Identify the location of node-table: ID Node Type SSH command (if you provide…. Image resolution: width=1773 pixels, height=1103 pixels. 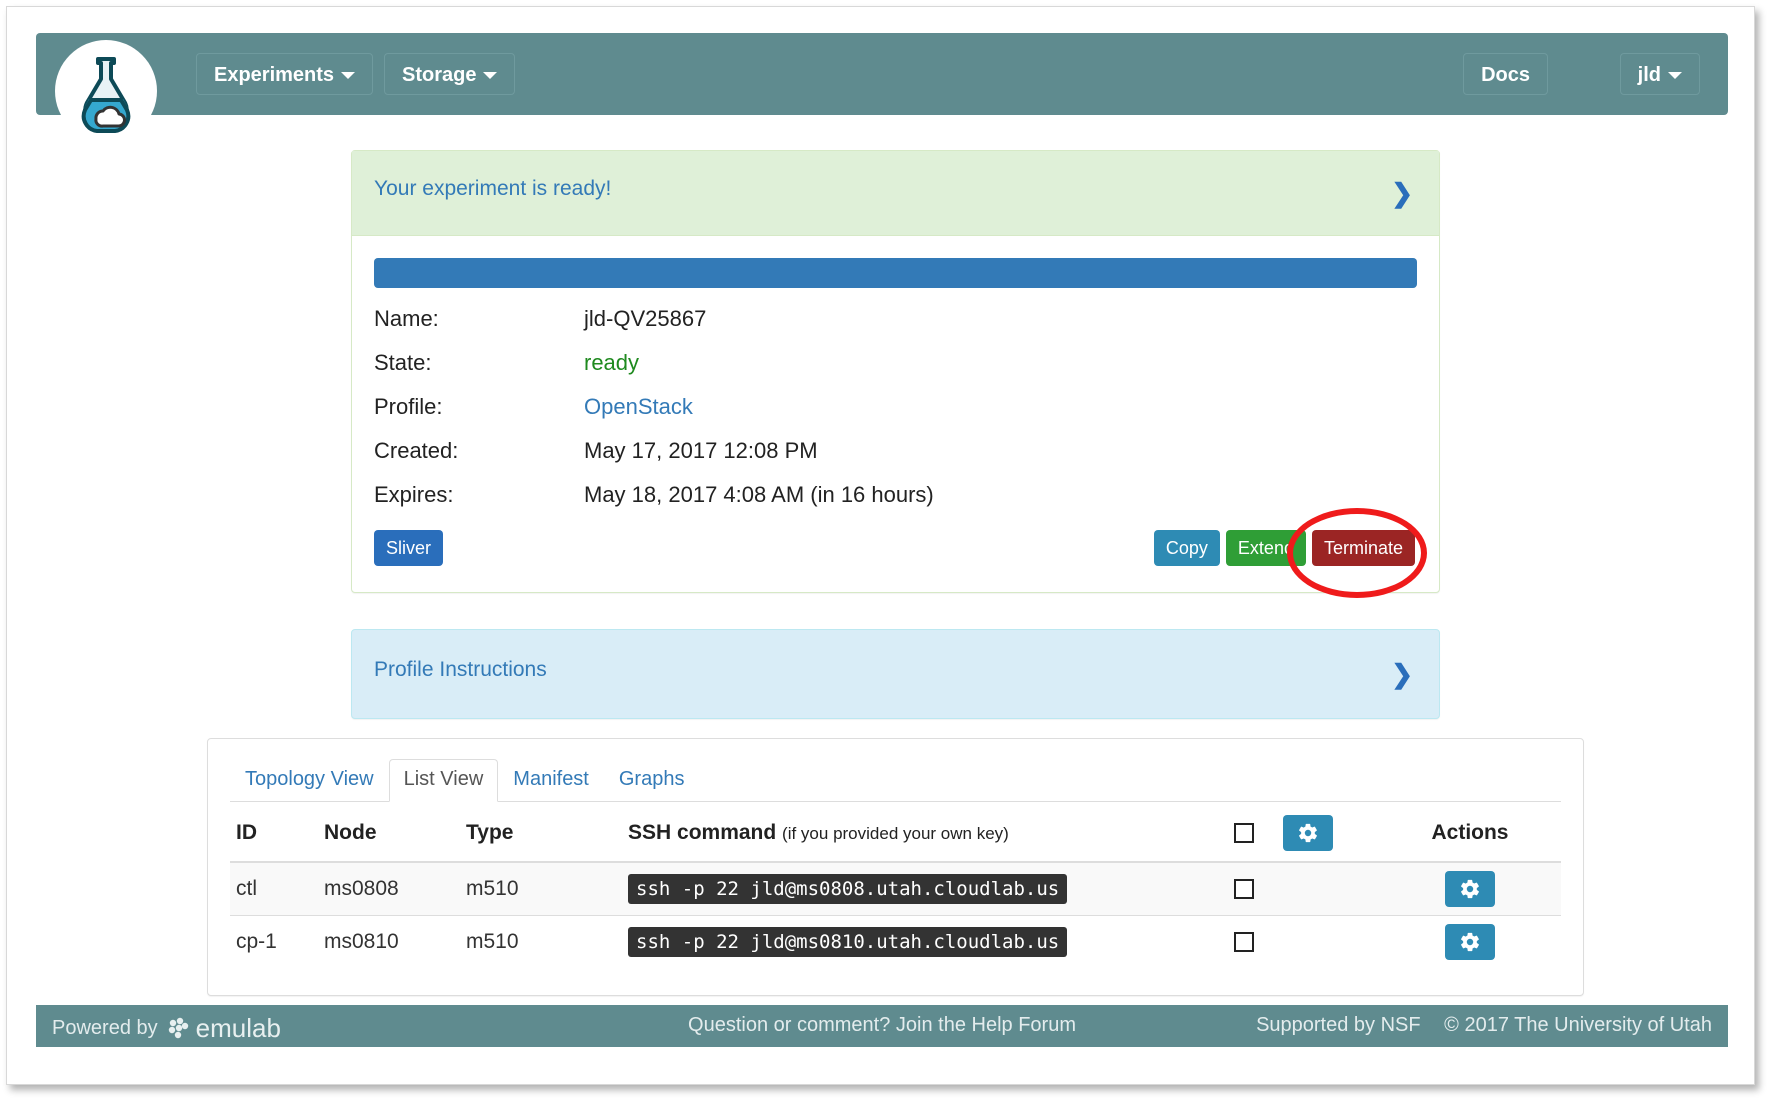
(895, 886).